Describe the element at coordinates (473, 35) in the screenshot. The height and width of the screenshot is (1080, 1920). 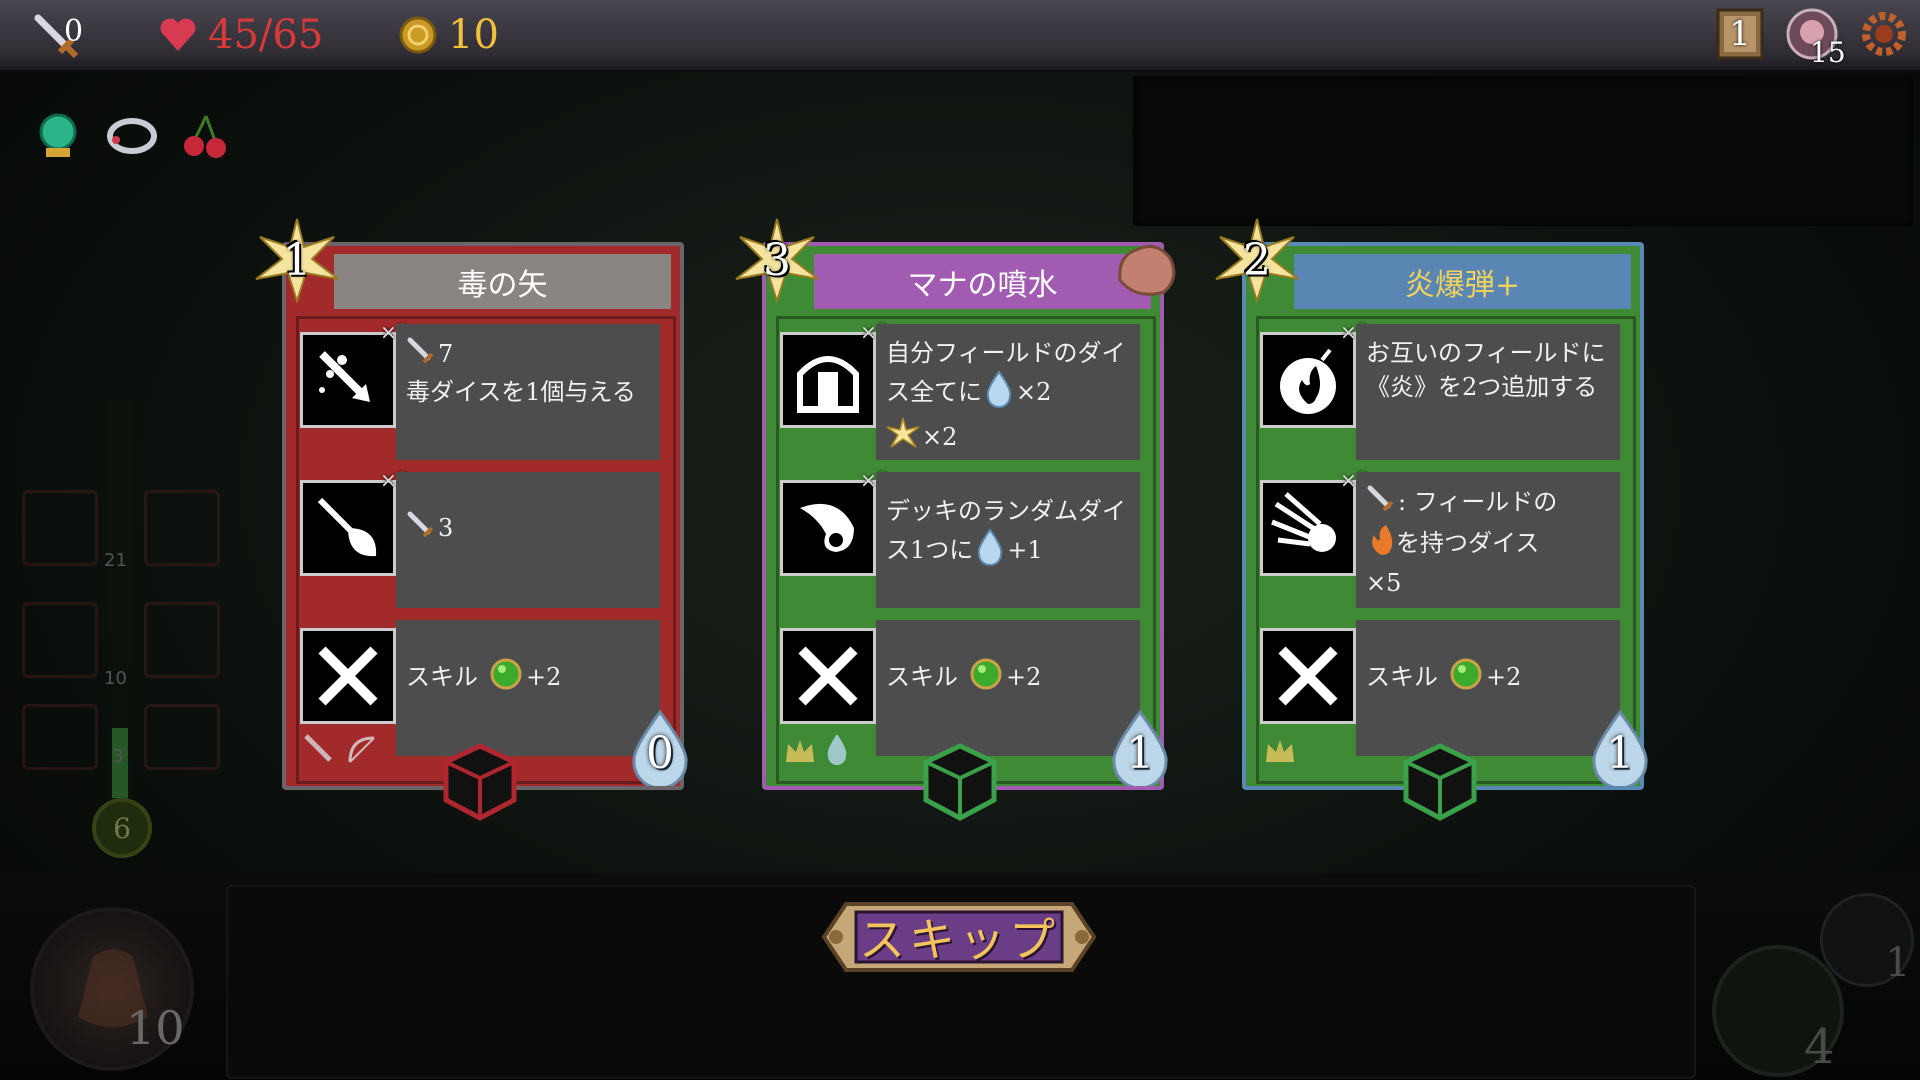
I see `gold-value: 10` at that location.